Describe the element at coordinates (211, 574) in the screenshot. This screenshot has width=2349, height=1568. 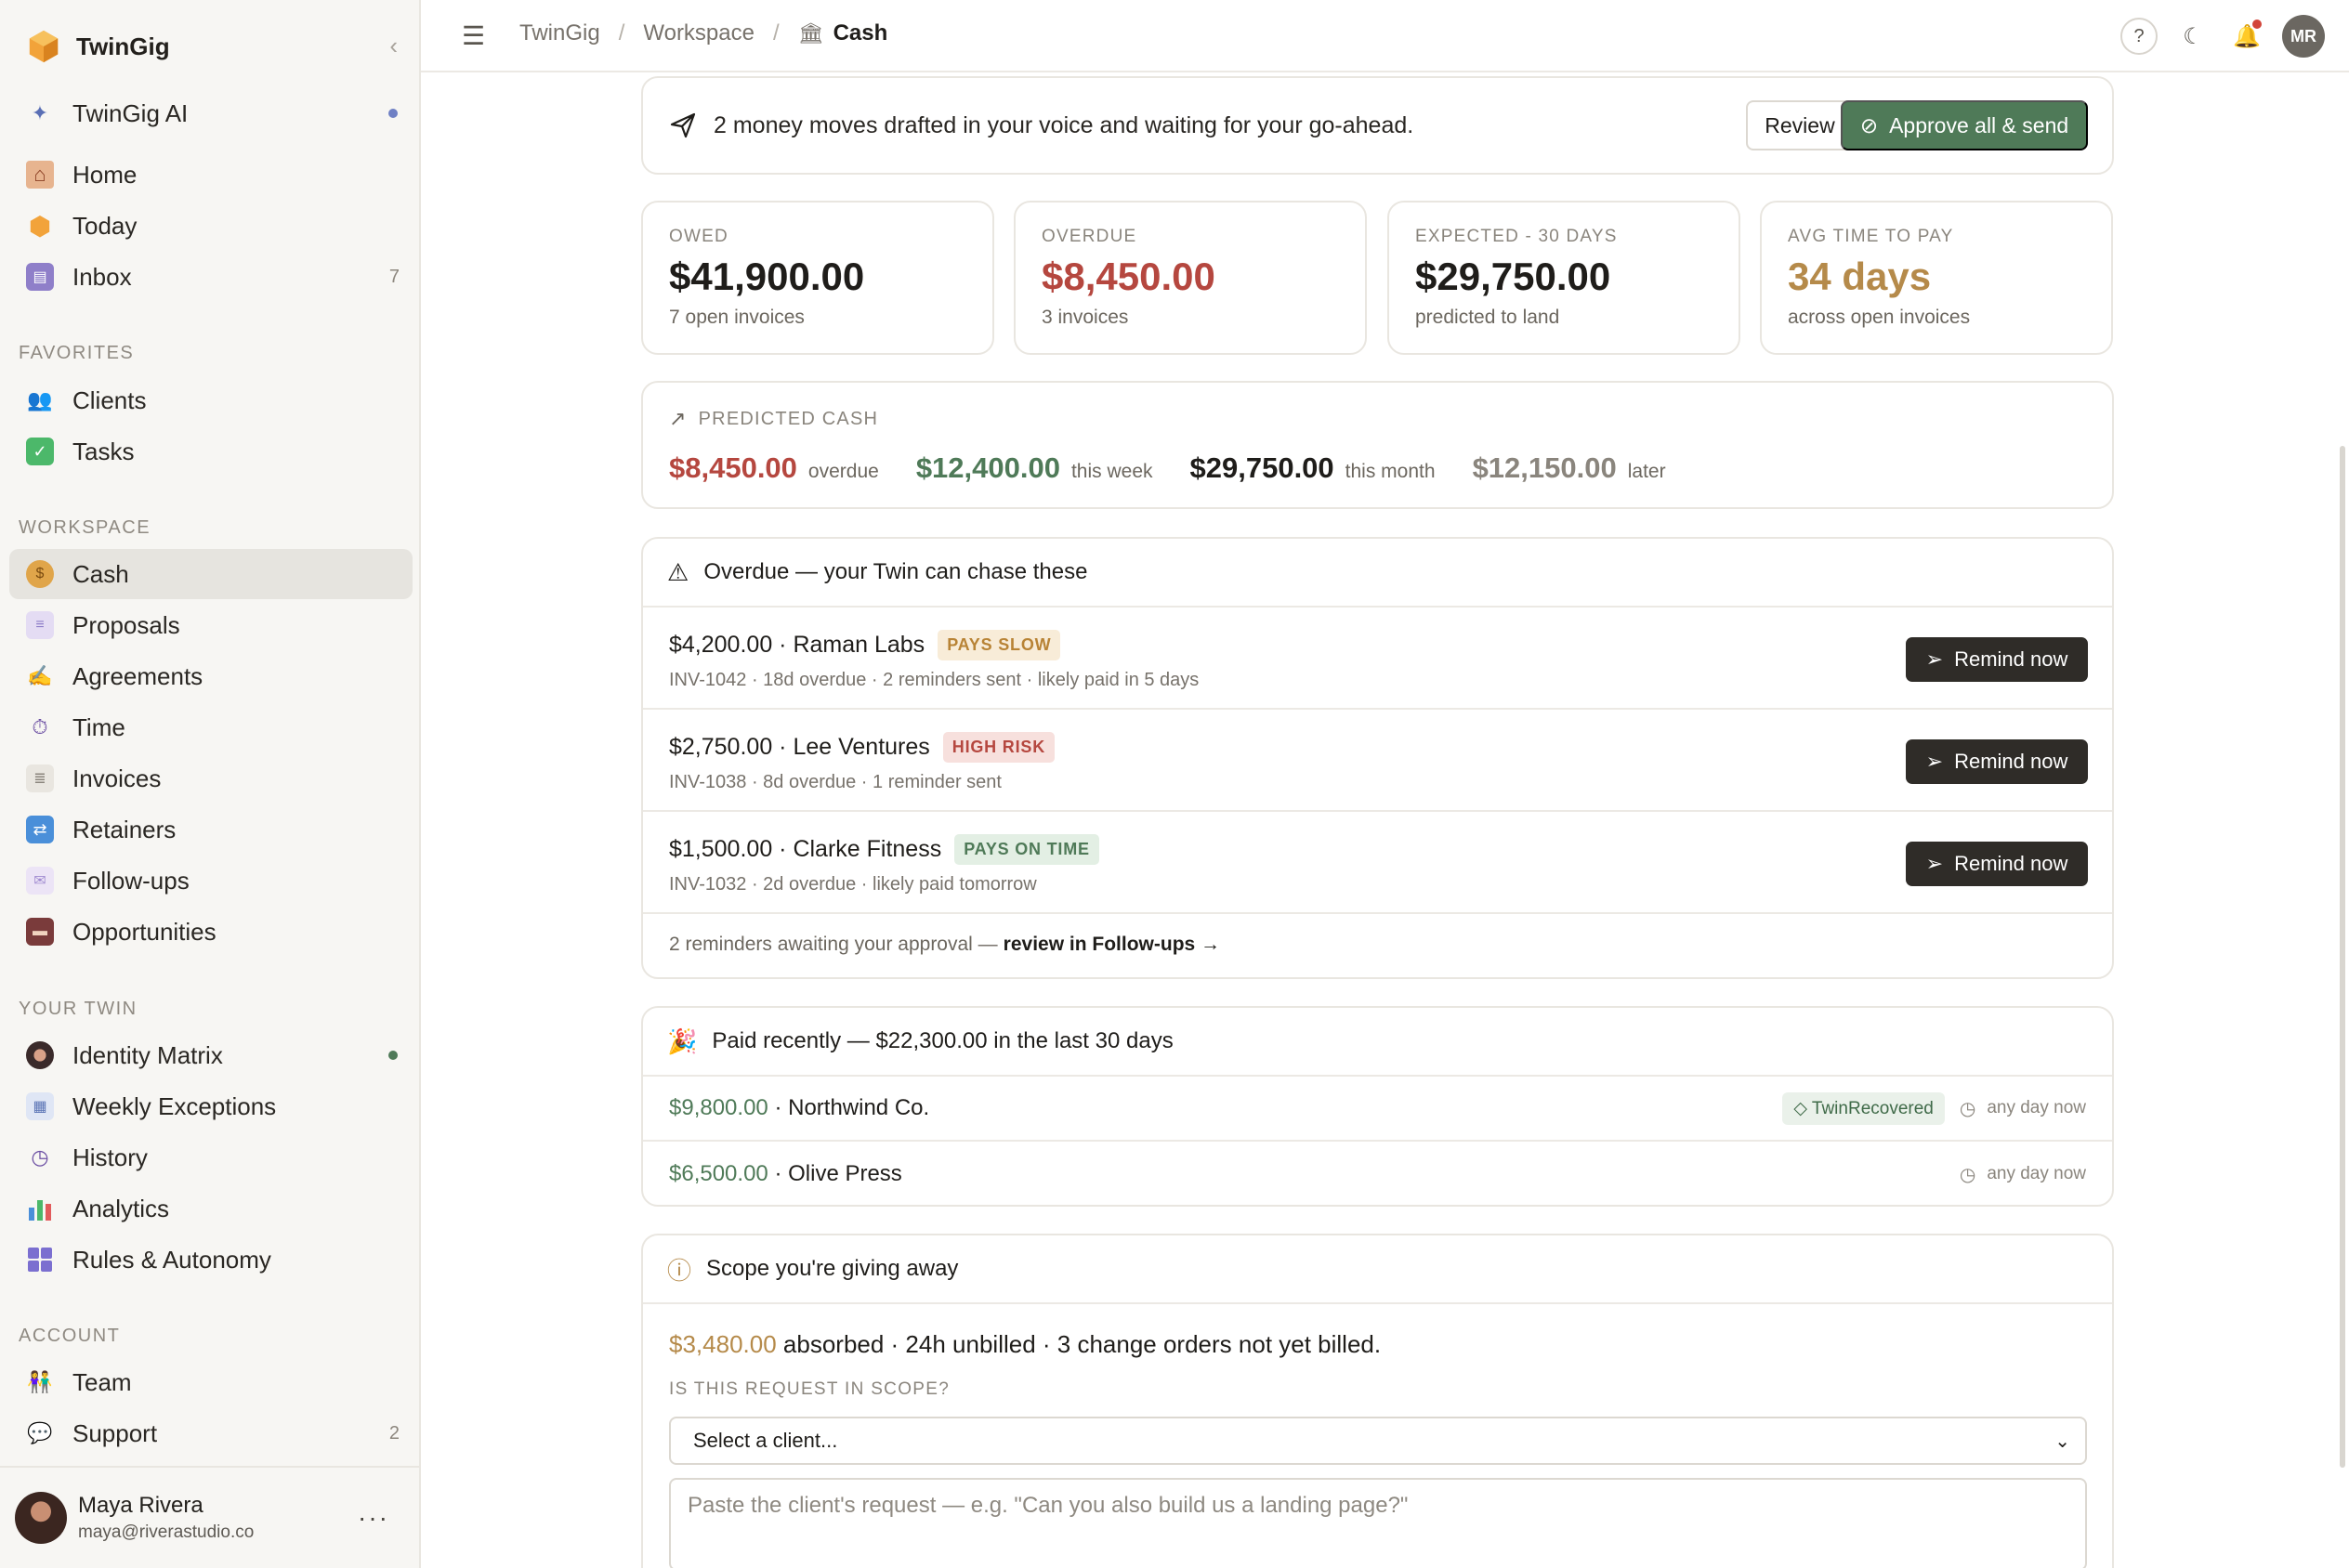
I see `sidebar-item-cash: $ Cash` at that location.